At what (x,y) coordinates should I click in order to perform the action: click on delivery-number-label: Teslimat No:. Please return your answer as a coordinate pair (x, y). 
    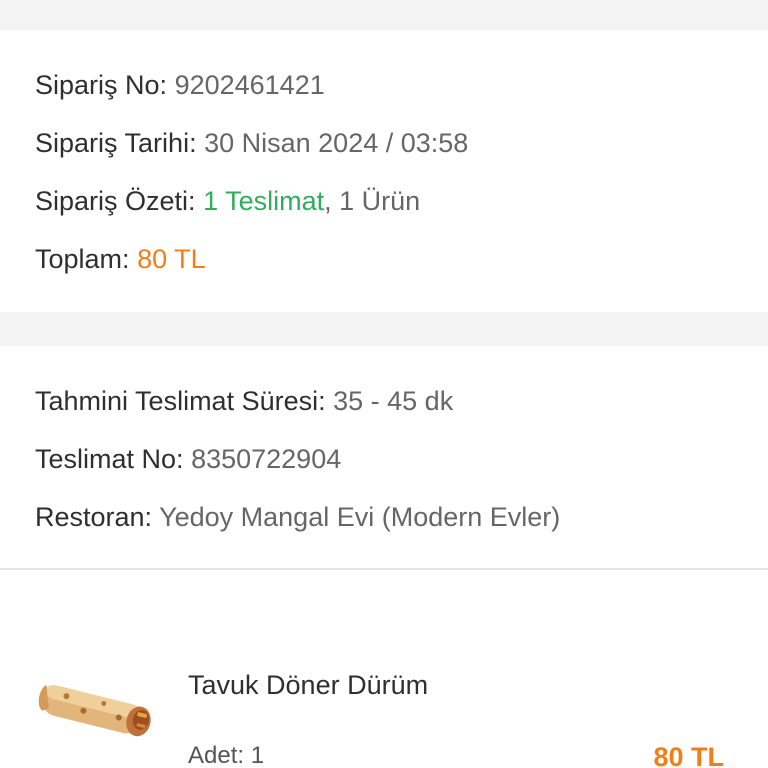
    Looking at the image, I should click on (109, 459).